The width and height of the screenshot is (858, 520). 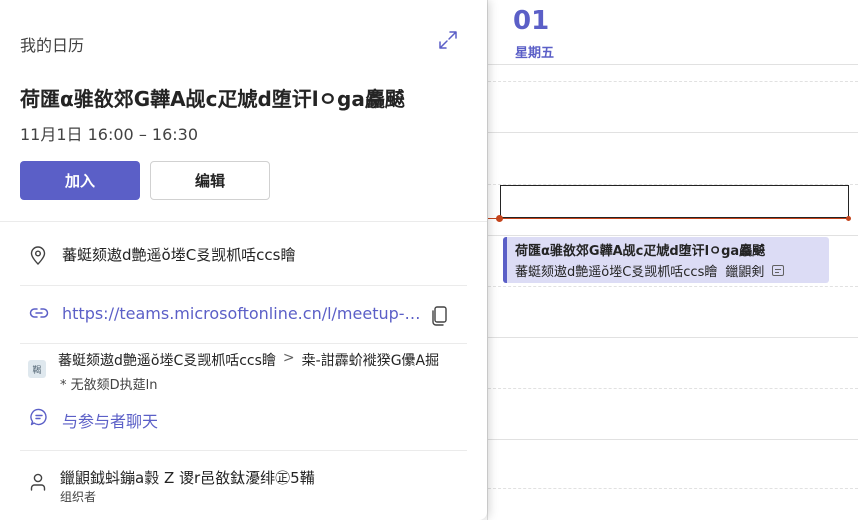 What do you see at coordinates (669, 218) in the screenshot?
I see `current-time-line` at bounding box center [669, 218].